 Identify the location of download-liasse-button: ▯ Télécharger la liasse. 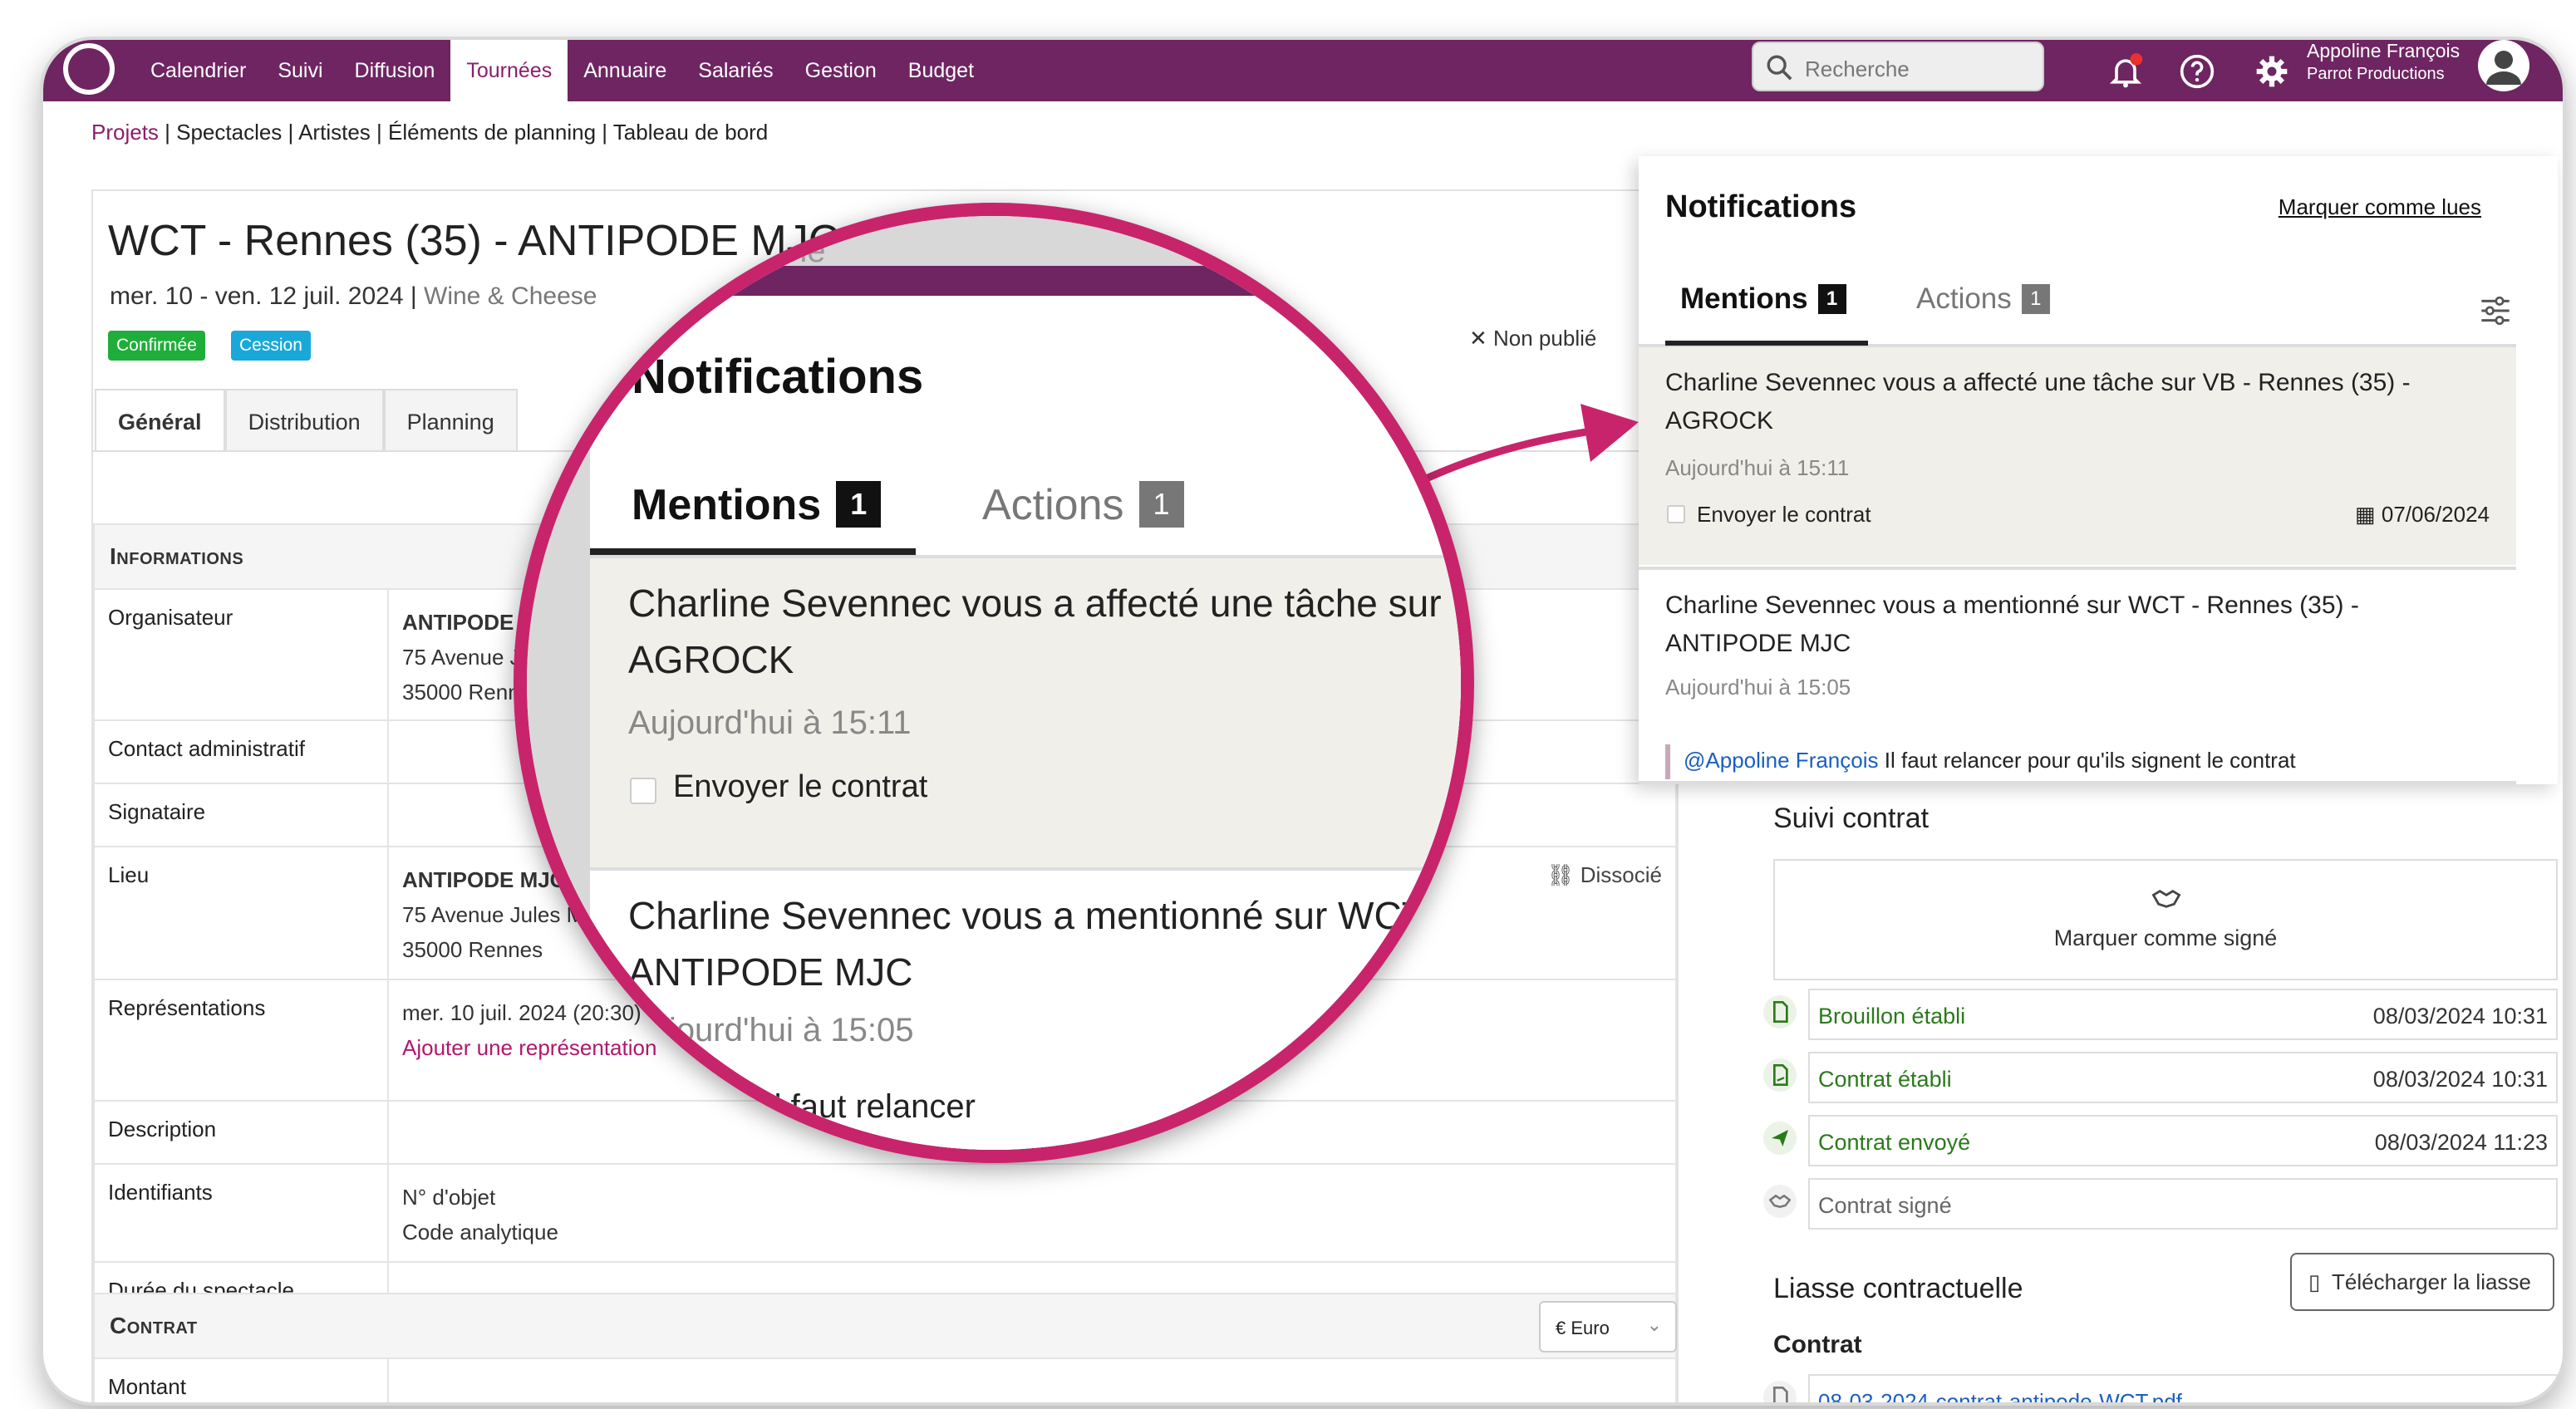
(2422, 1282).